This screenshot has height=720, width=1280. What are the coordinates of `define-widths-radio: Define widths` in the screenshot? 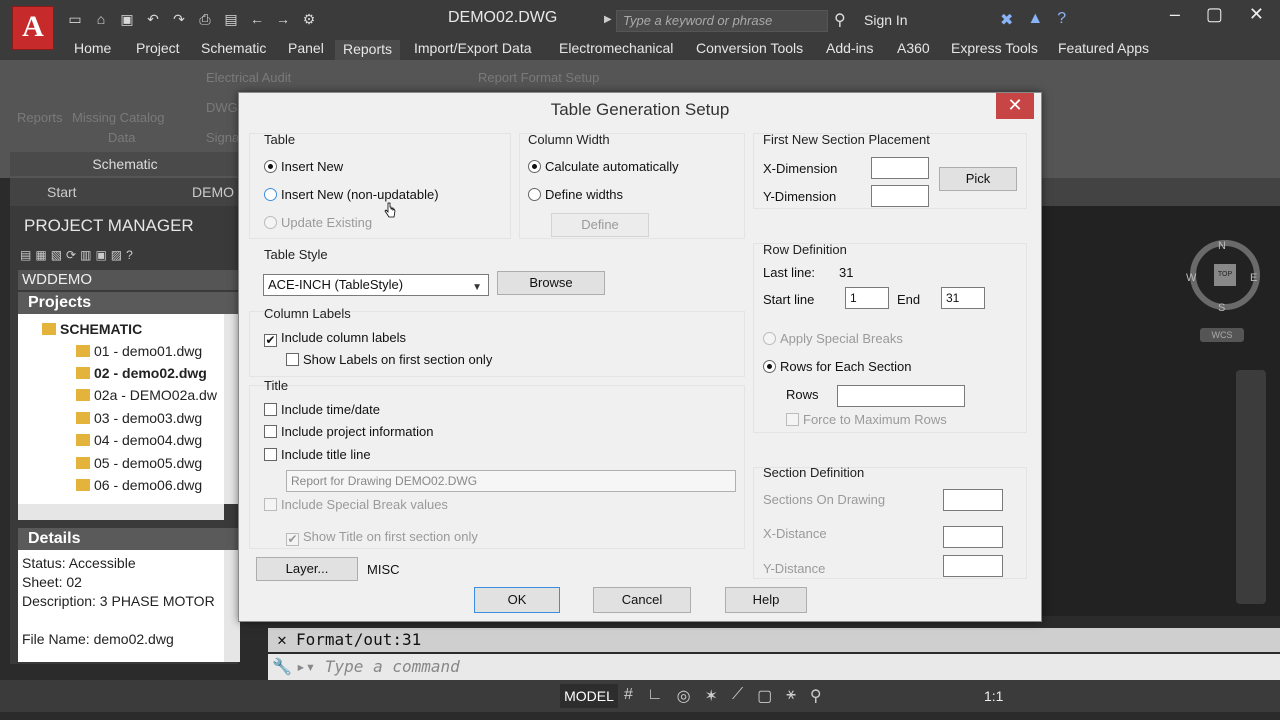 It's located at (575, 194).